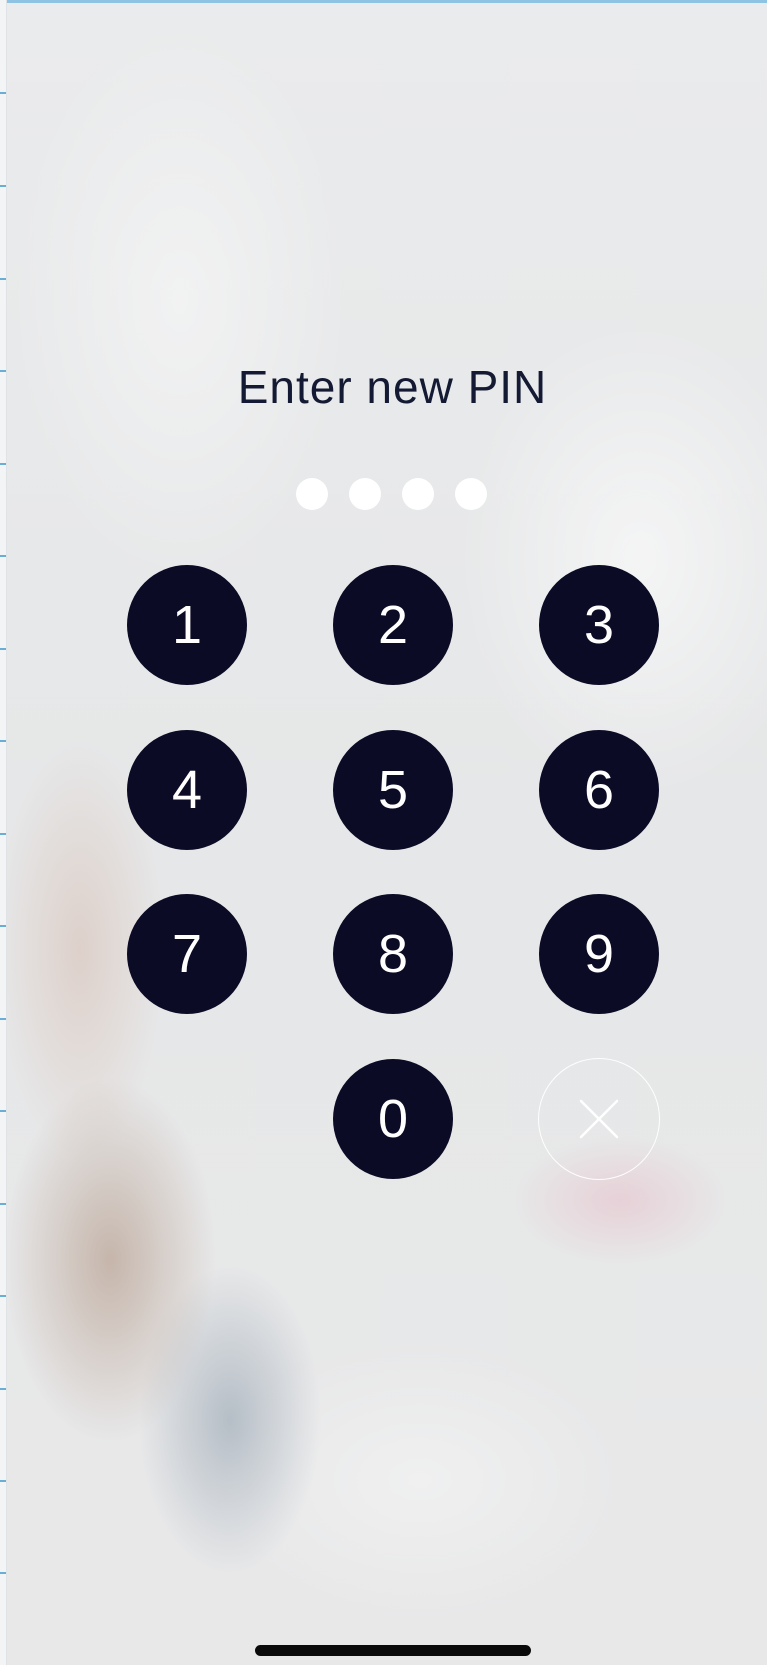 Image resolution: width=767 pixels, height=1665 pixels. I want to click on key-label: 7, so click(187, 954).